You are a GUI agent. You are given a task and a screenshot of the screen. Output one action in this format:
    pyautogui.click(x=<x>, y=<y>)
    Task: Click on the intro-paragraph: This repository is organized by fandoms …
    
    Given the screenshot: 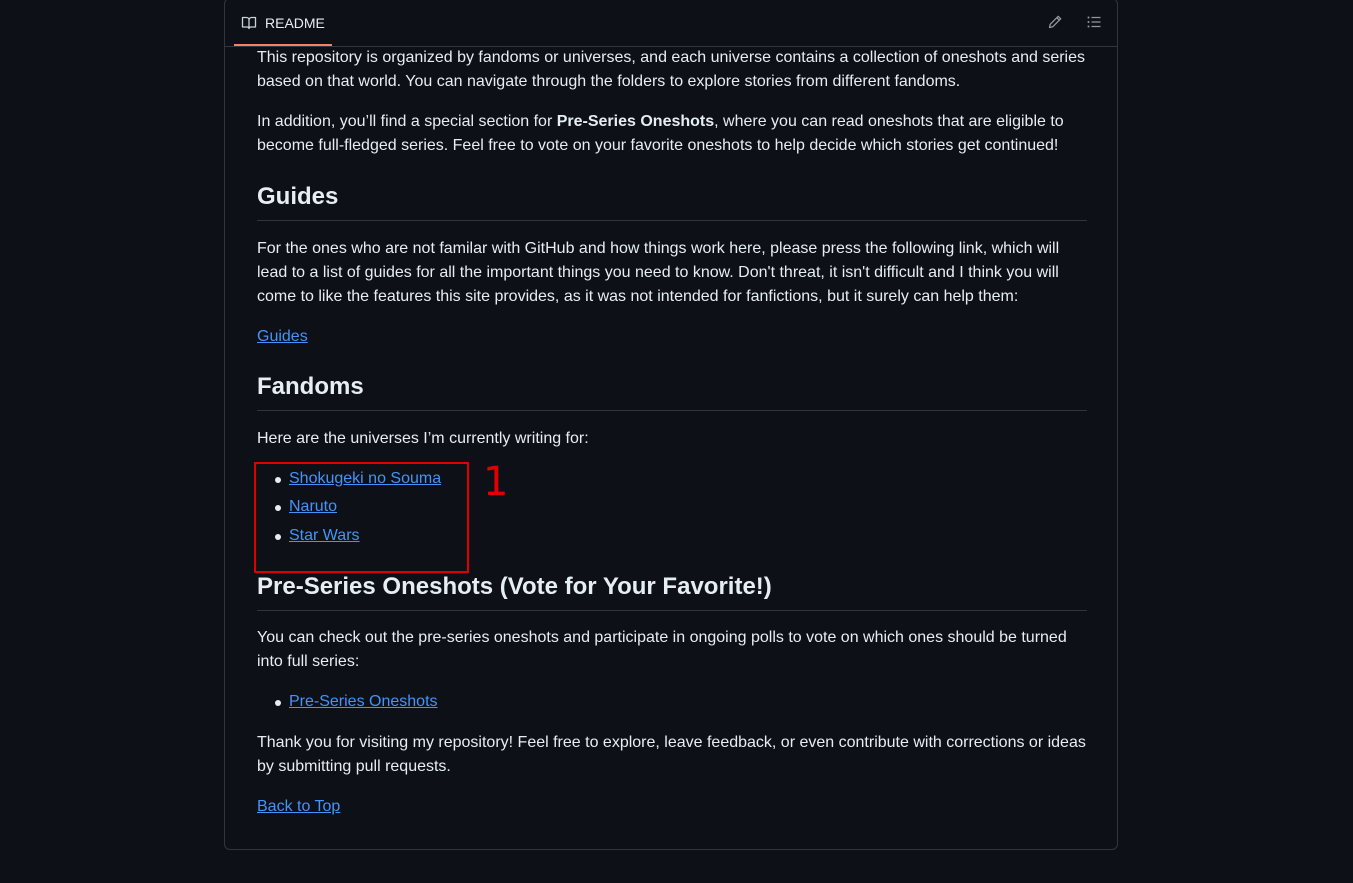 What is the action you would take?
    pyautogui.click(x=671, y=69)
    